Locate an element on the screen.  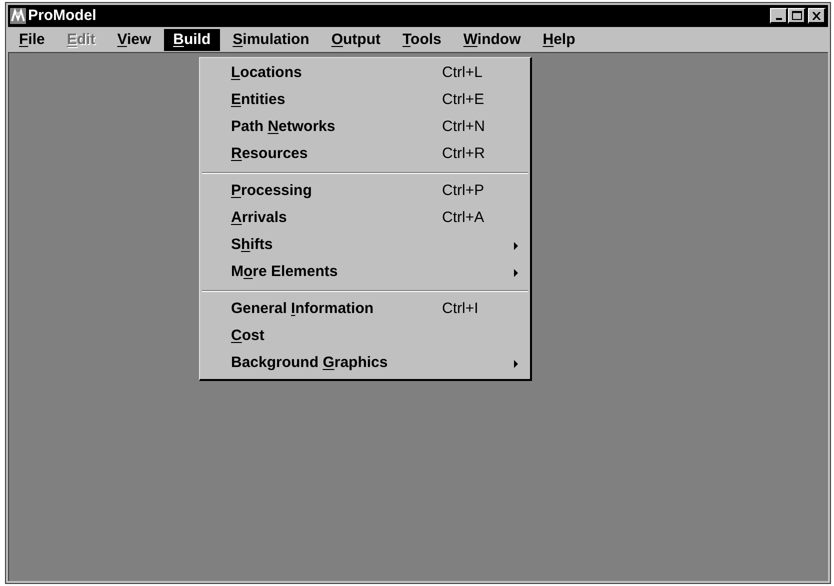
menu-item: General Information Ctrl+I is located at coordinates (365, 309).